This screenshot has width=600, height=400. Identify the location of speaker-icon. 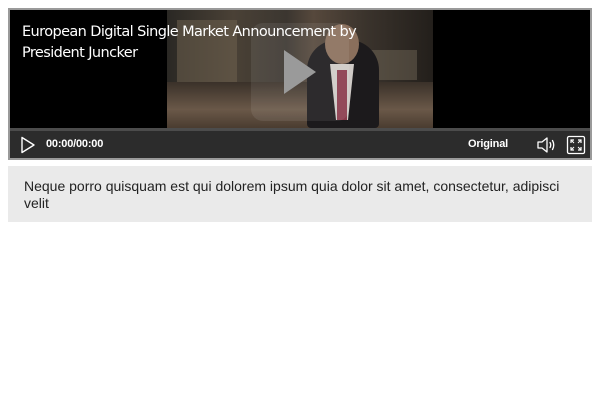
(546, 145).